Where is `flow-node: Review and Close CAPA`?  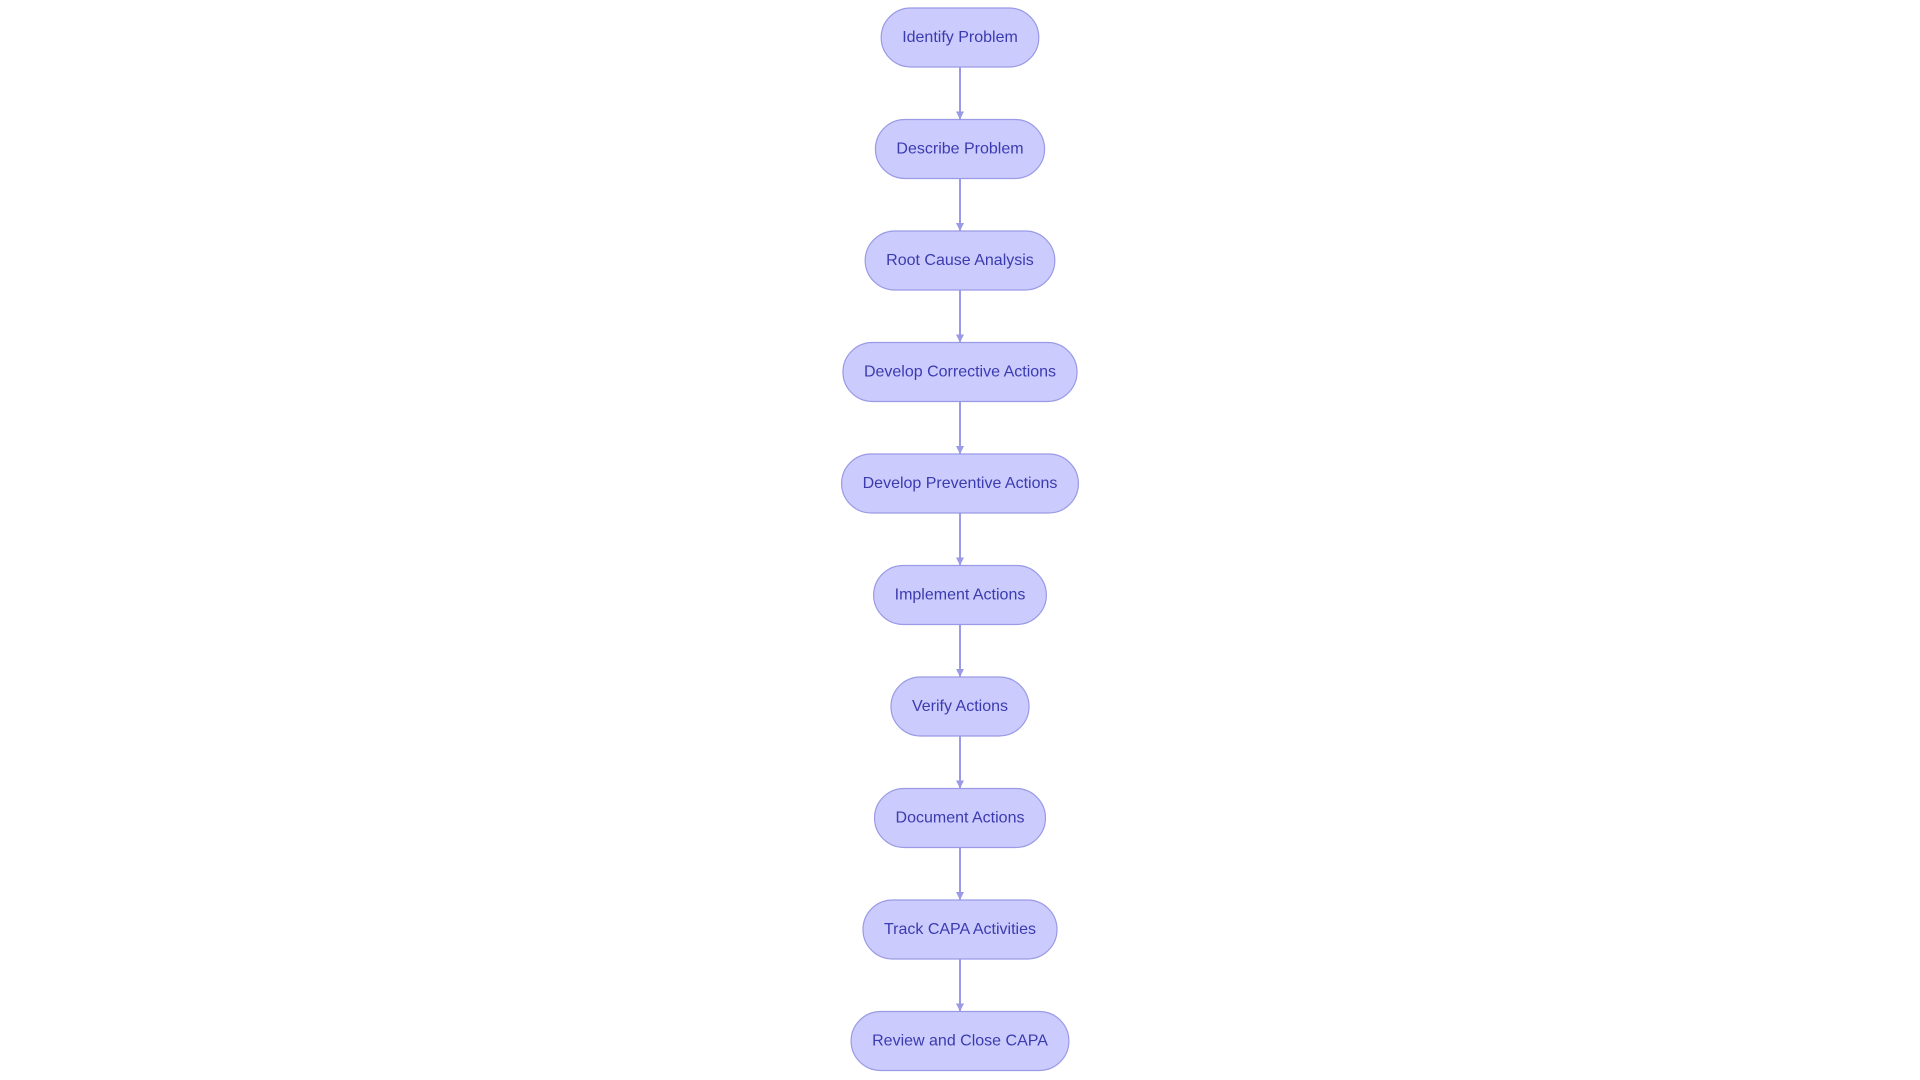 flow-node: Review and Close CAPA is located at coordinates (960, 1041).